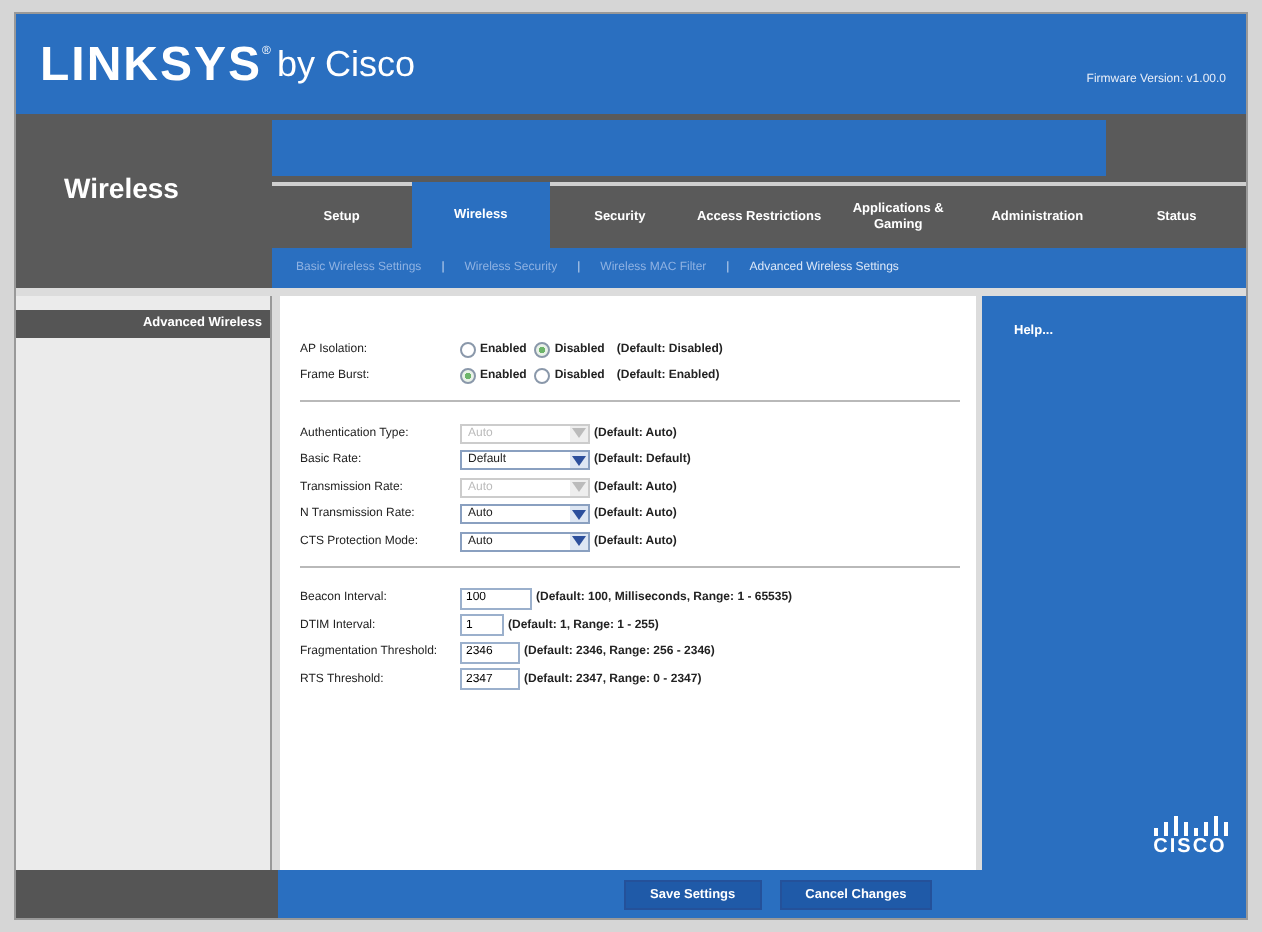 This screenshot has height=932, width=1262. I want to click on section-title: Wireless, so click(121, 187).